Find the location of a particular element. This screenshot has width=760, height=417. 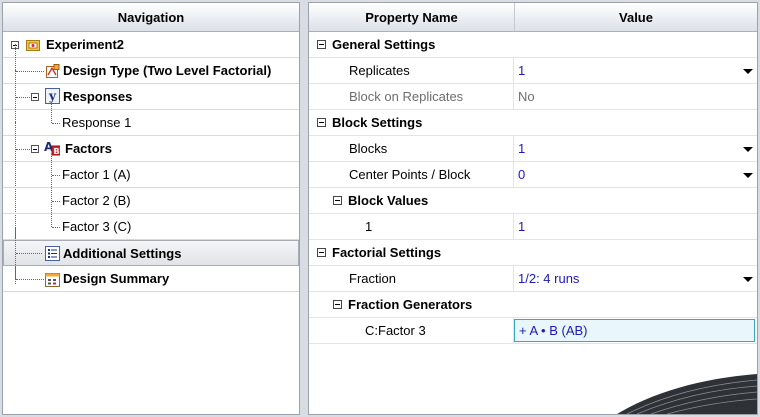

column-header-value: Value is located at coordinates (636, 17).